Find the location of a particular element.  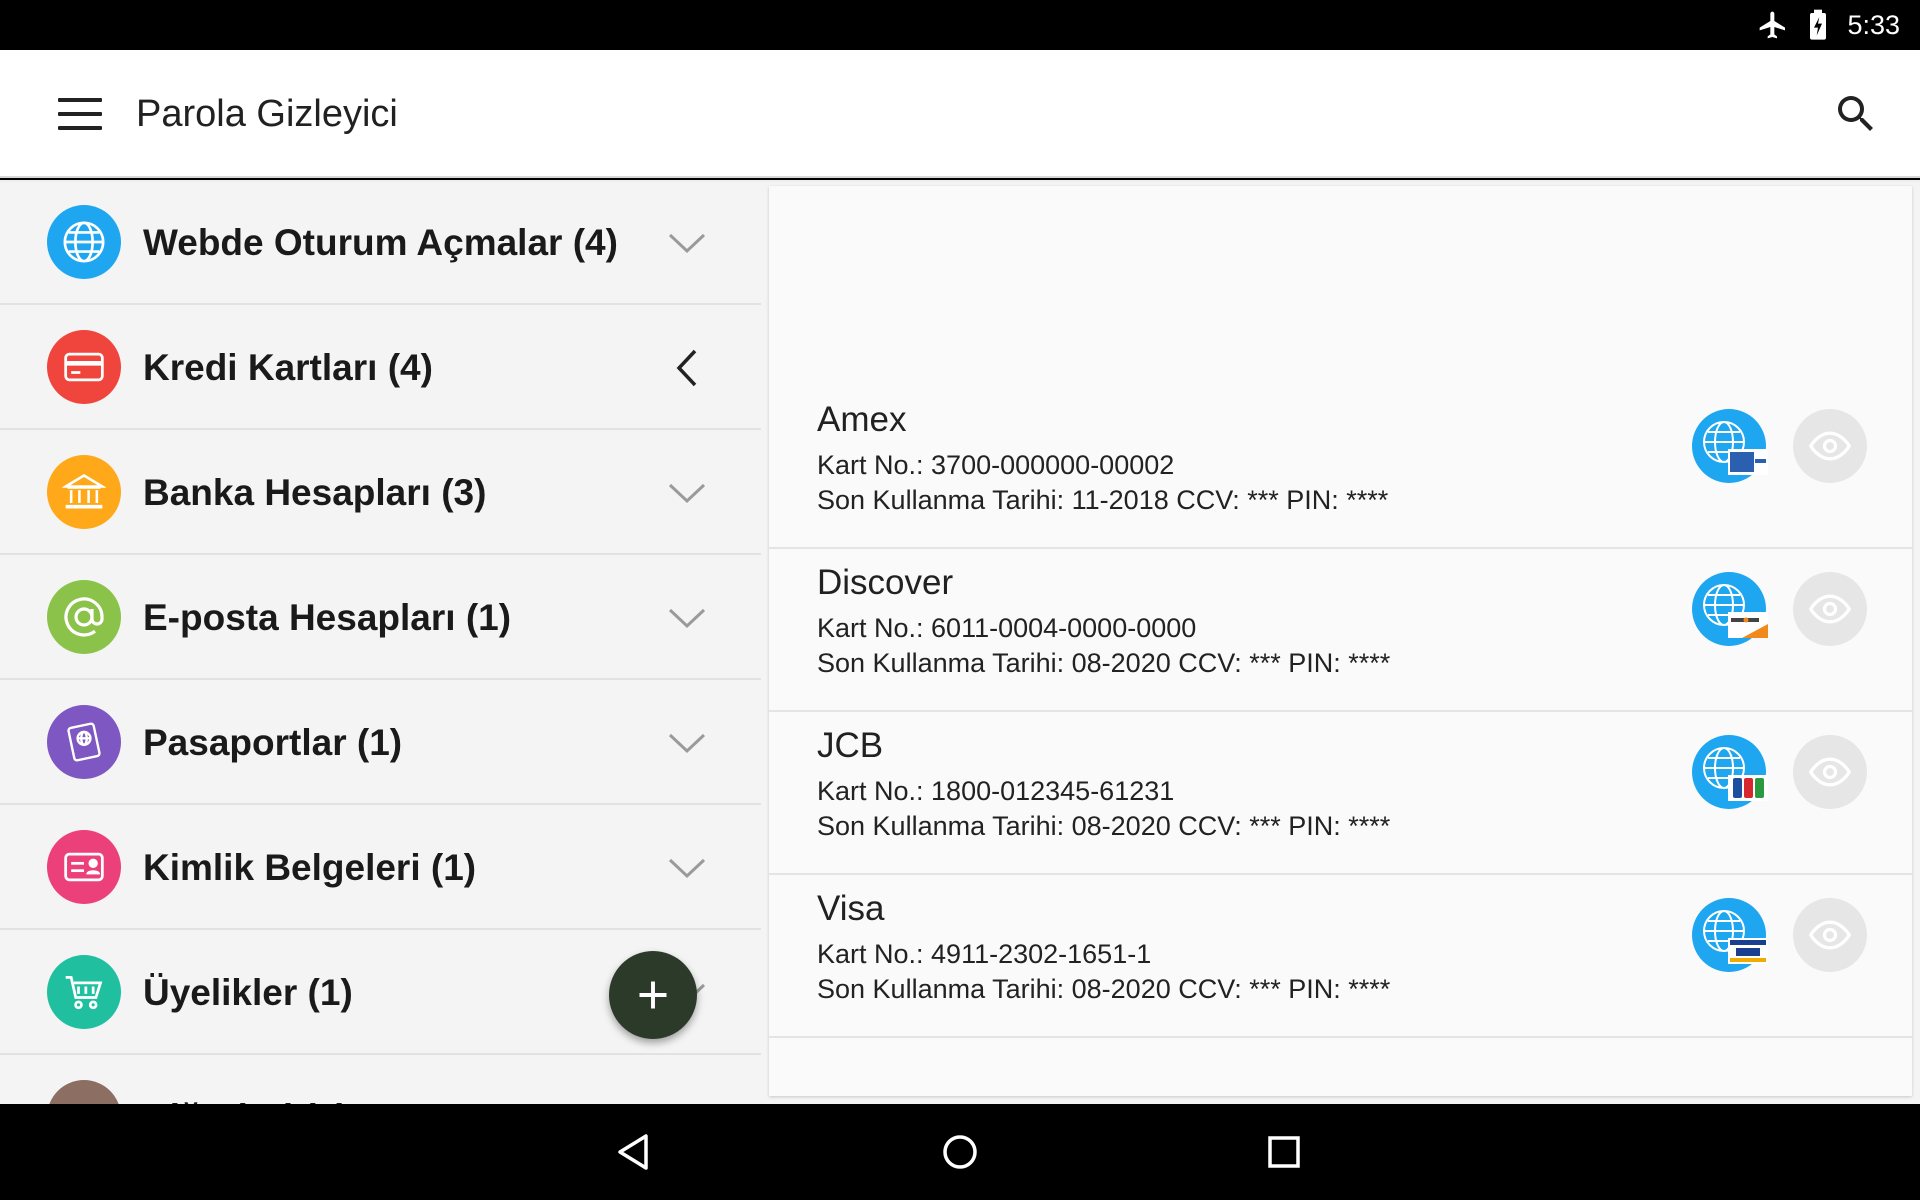

plus-icon is located at coordinates (653, 995).